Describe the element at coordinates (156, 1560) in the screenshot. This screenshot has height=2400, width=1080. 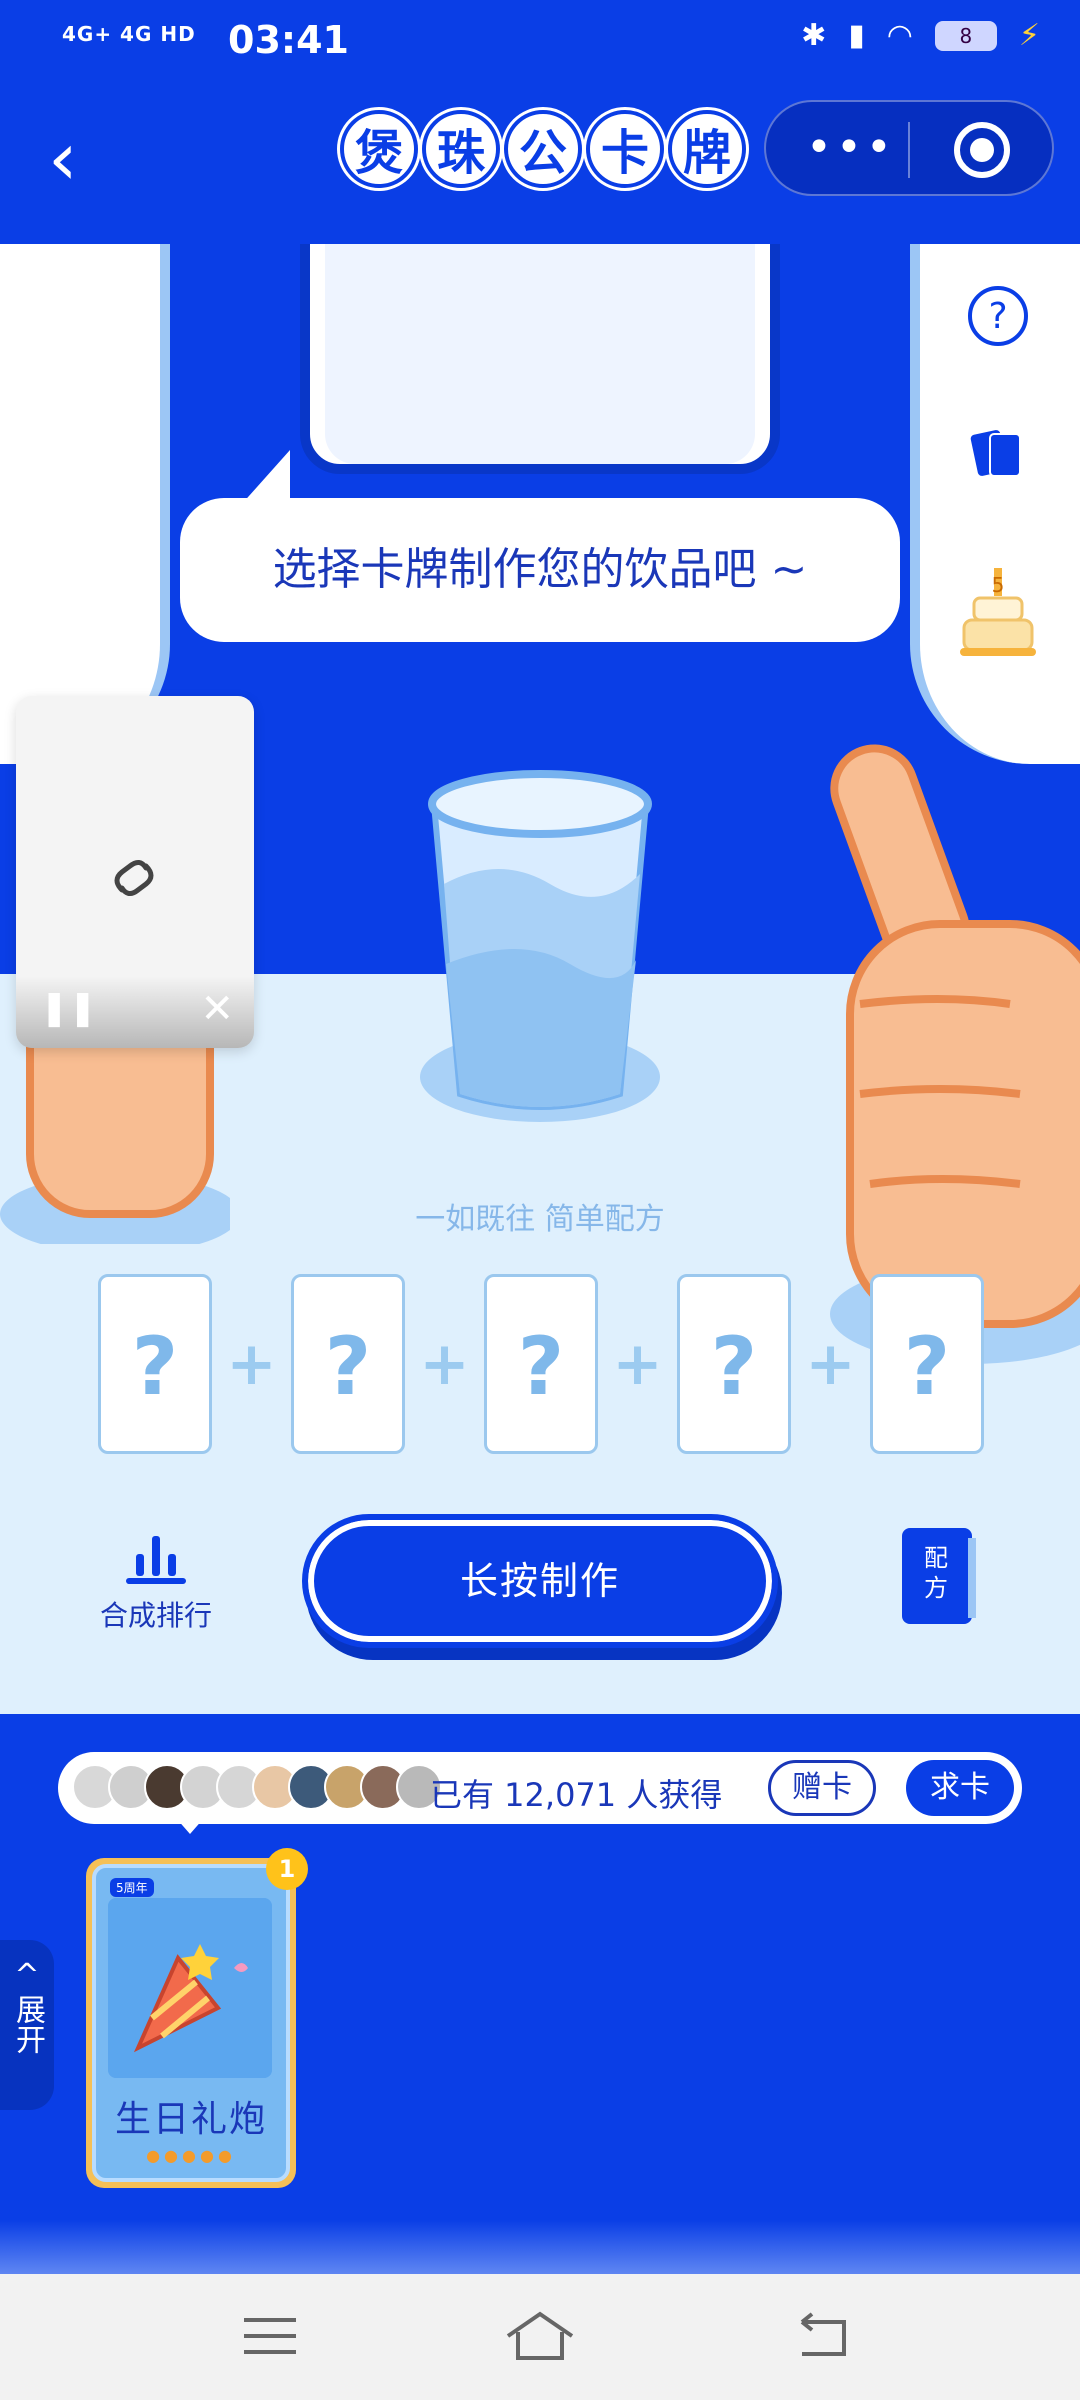
I see `ranking-icon` at that location.